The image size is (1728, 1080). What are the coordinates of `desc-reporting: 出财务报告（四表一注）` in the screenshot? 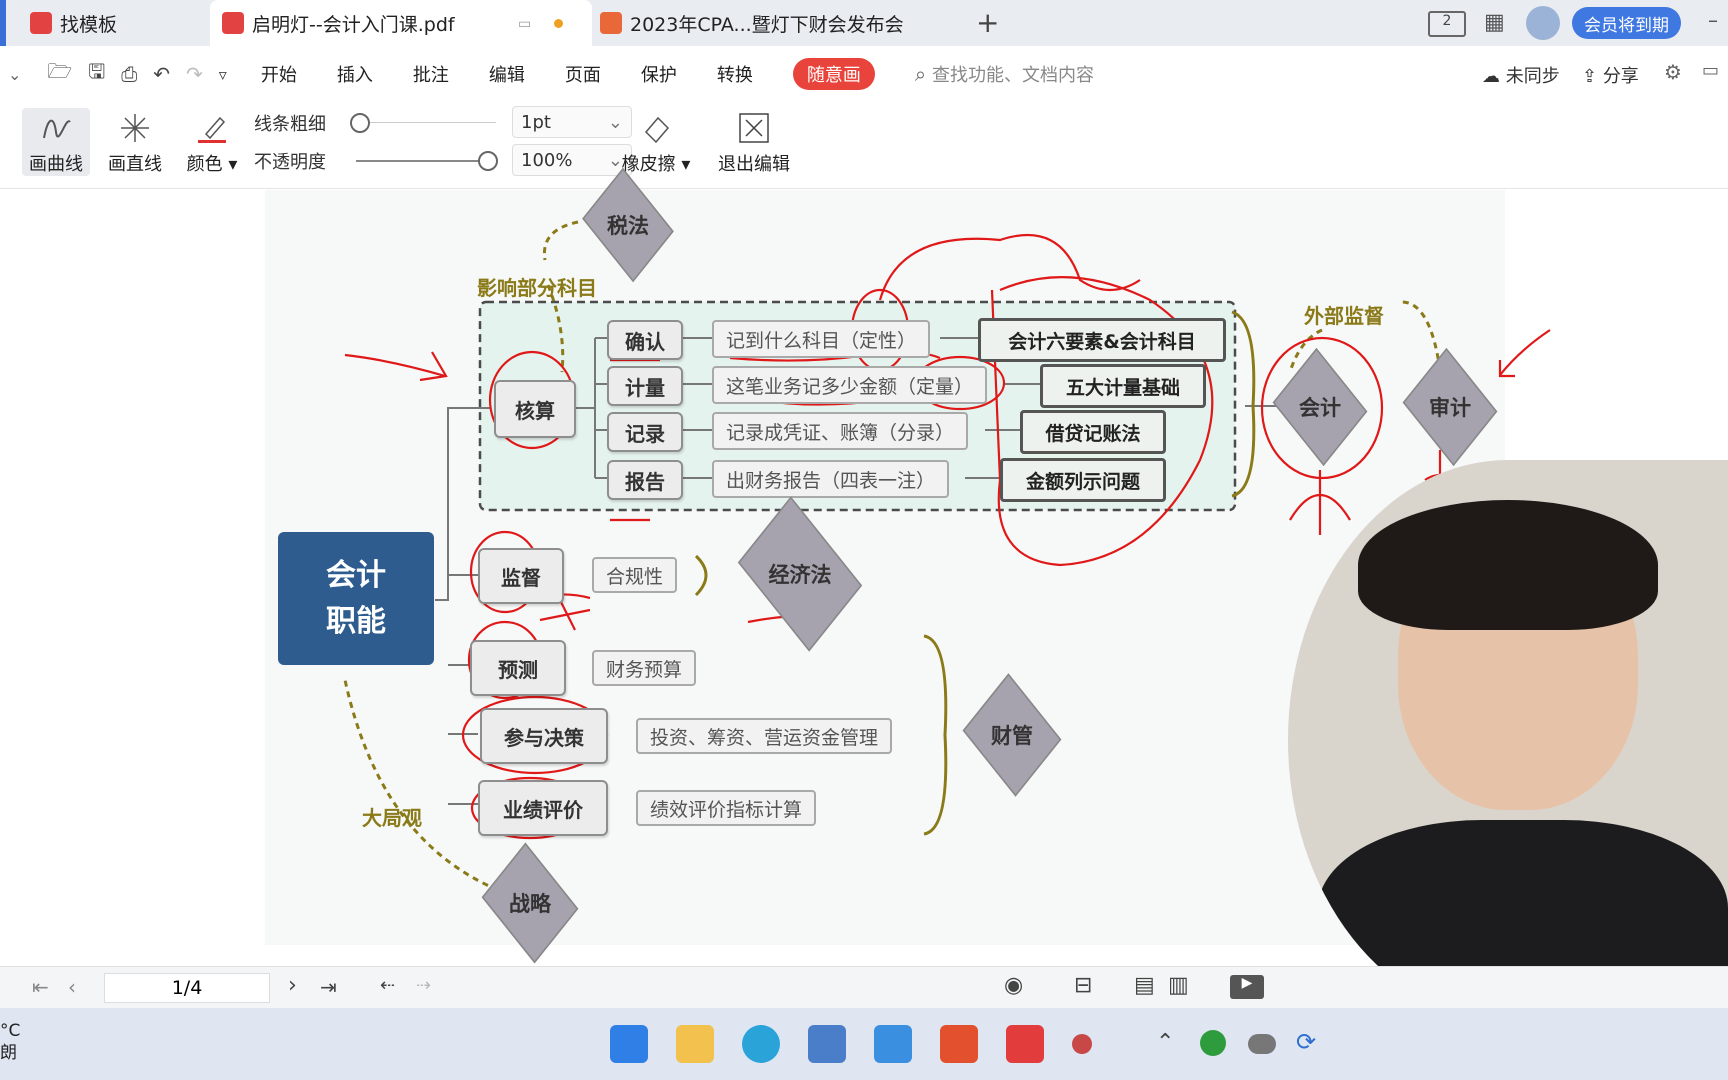 It's located at (831, 479).